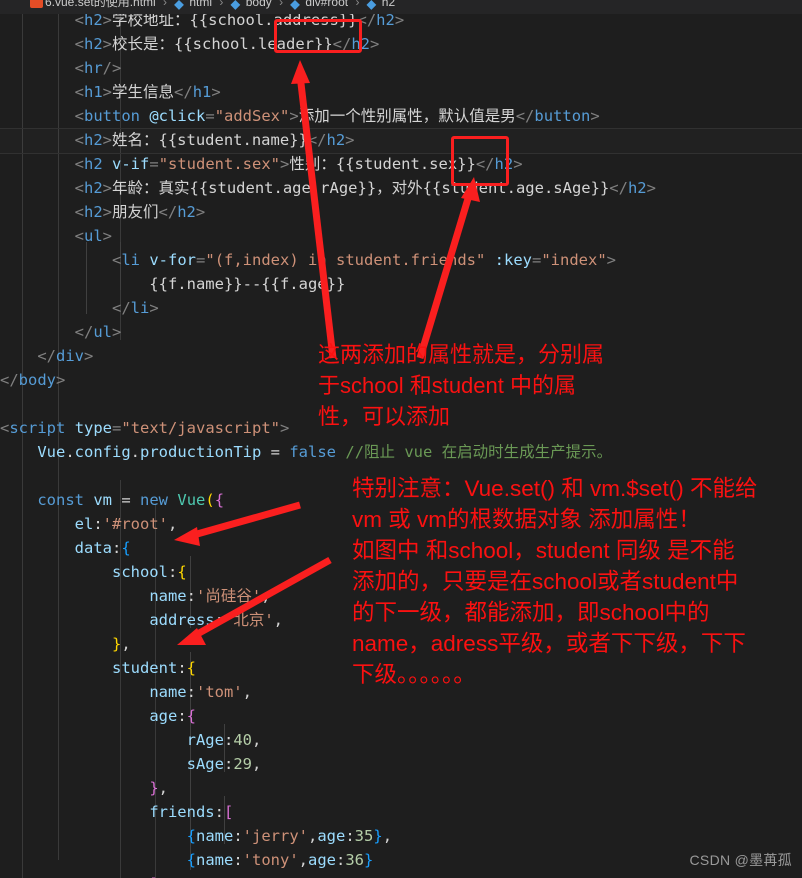  I want to click on annotation-note-1-line-2: 于school 和student 中的属, so click(447, 385).